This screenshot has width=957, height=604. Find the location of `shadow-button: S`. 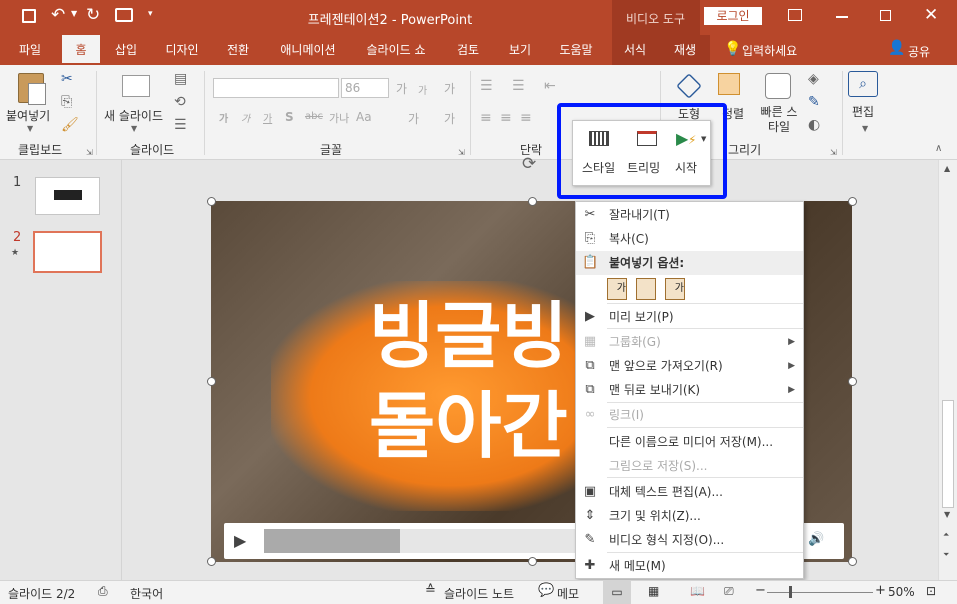

shadow-button: S is located at coordinates (289, 117).